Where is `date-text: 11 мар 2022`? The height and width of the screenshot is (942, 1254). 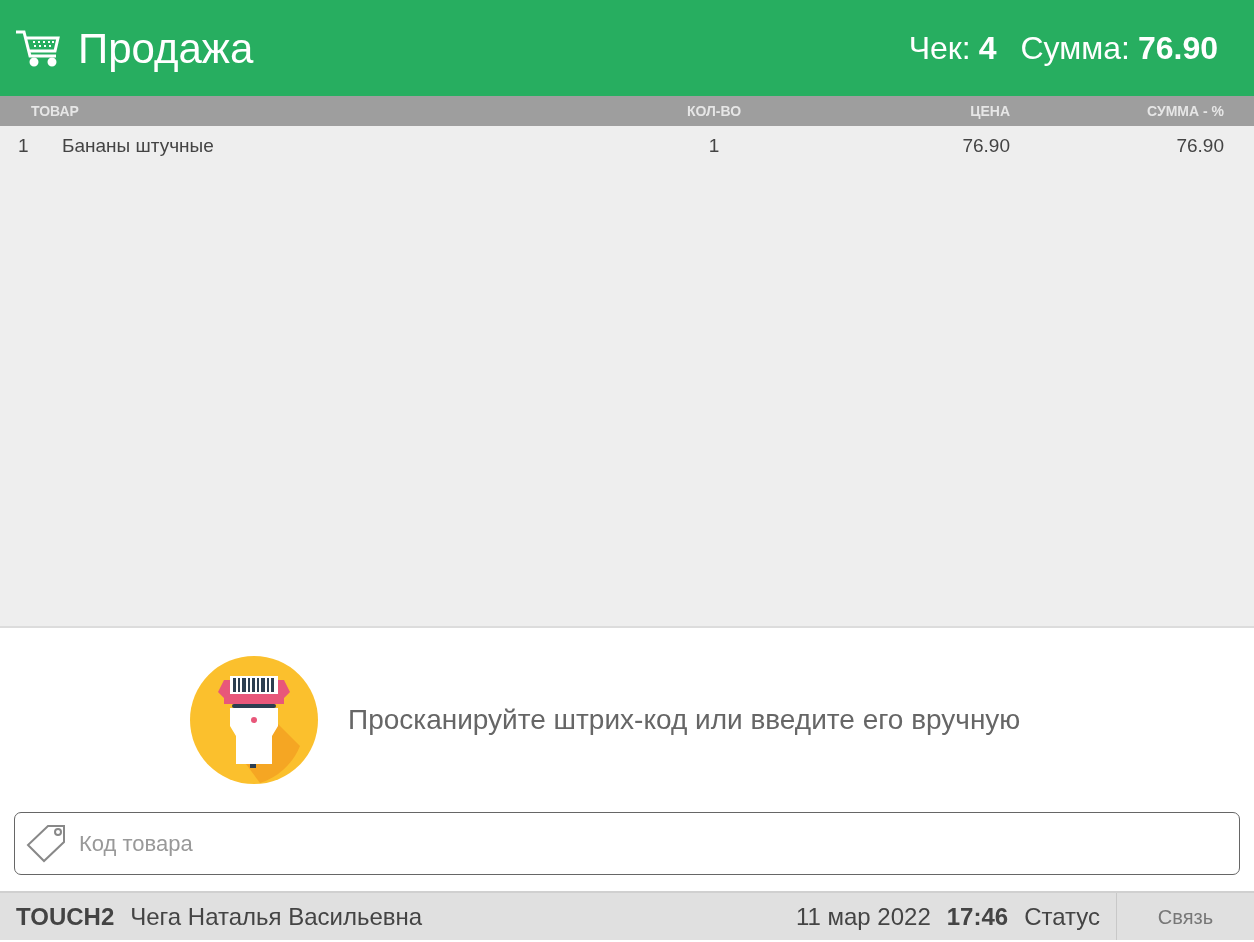
date-text: 11 мар 2022 is located at coordinates (863, 916).